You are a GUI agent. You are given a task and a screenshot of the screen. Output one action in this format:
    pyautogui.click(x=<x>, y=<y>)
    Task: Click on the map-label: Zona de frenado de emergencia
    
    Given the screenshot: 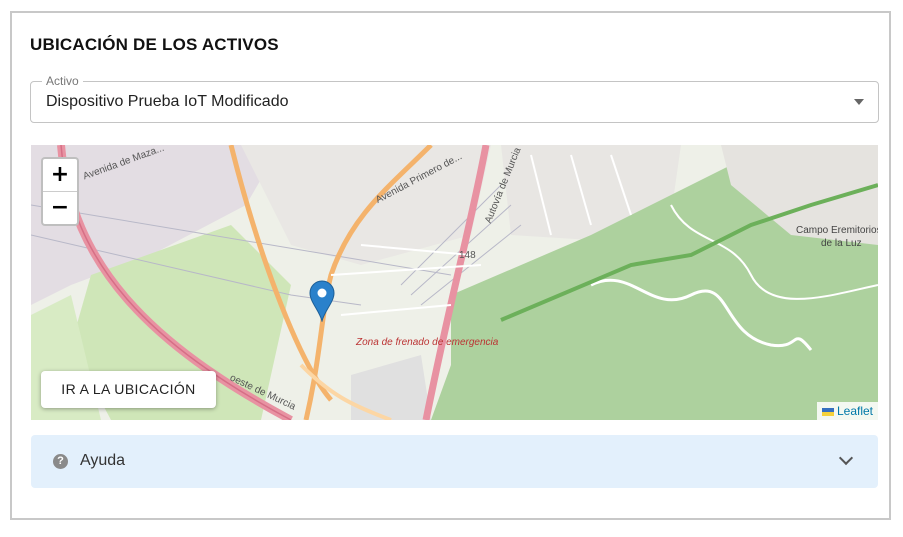 What is the action you would take?
    pyautogui.click(x=427, y=342)
    